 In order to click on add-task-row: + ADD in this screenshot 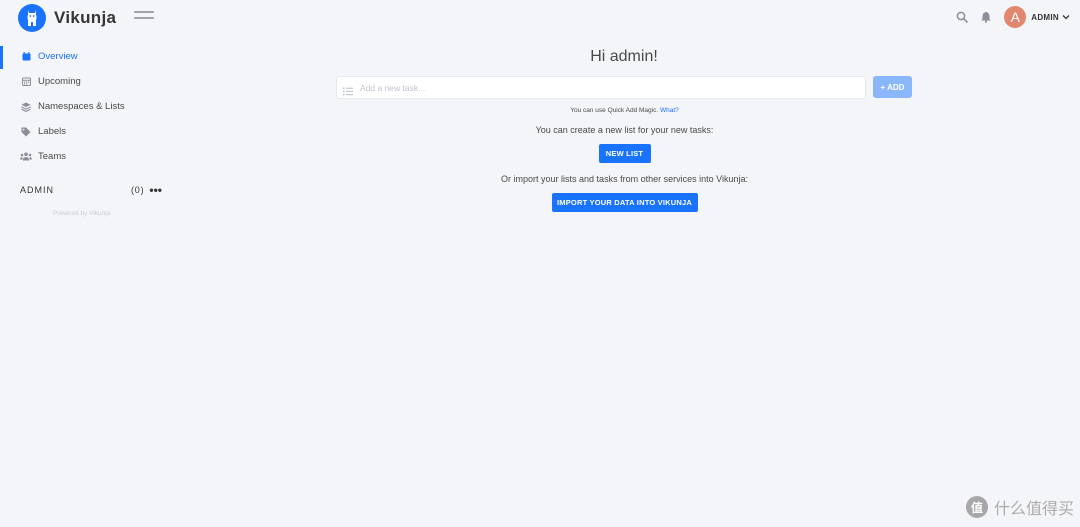, I will do `click(624, 87)`.